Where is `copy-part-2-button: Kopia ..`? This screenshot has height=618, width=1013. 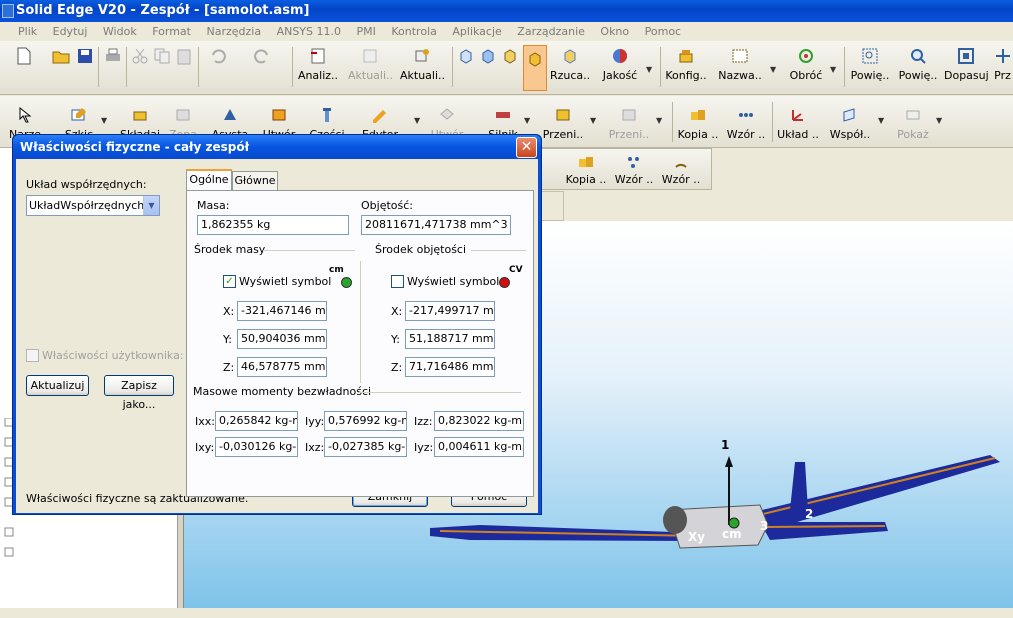
copy-part-2-button: Kopia .. is located at coordinates (586, 169).